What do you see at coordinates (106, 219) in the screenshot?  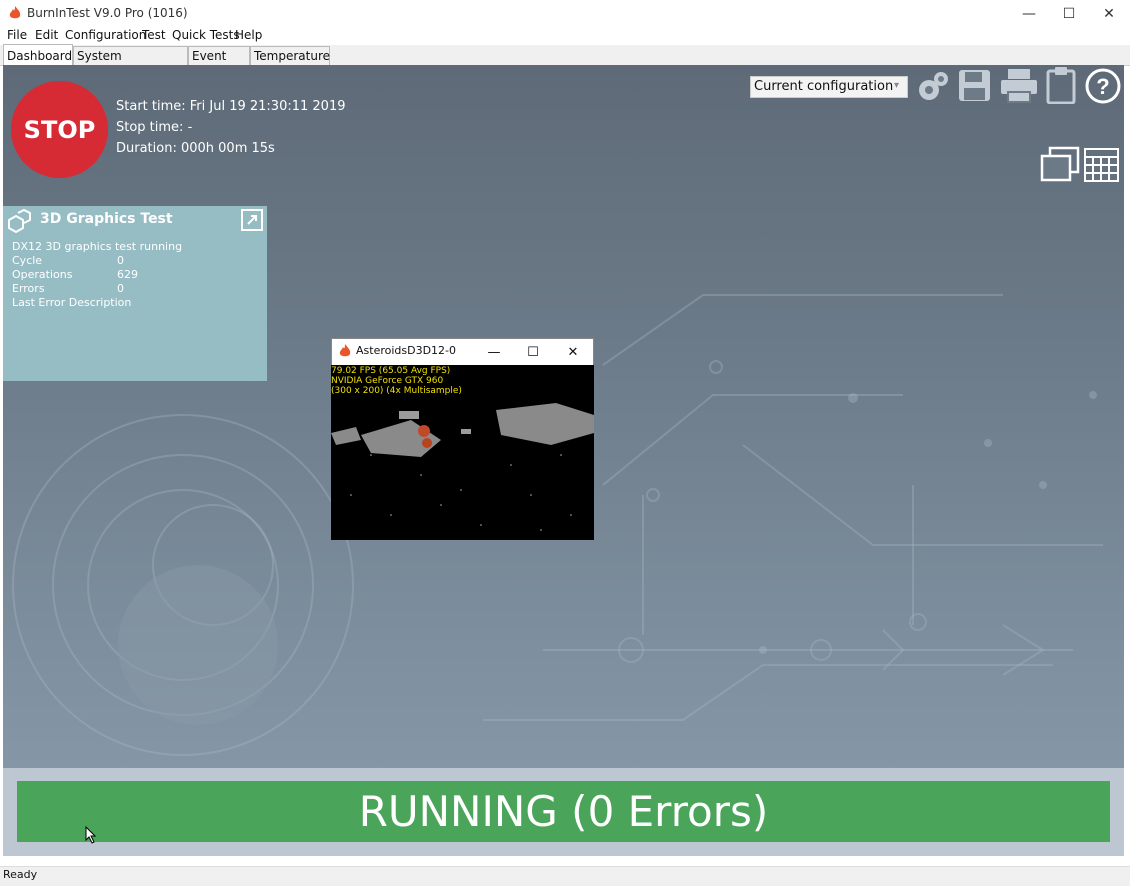 I see `panel-title: 3D Graphics Test` at bounding box center [106, 219].